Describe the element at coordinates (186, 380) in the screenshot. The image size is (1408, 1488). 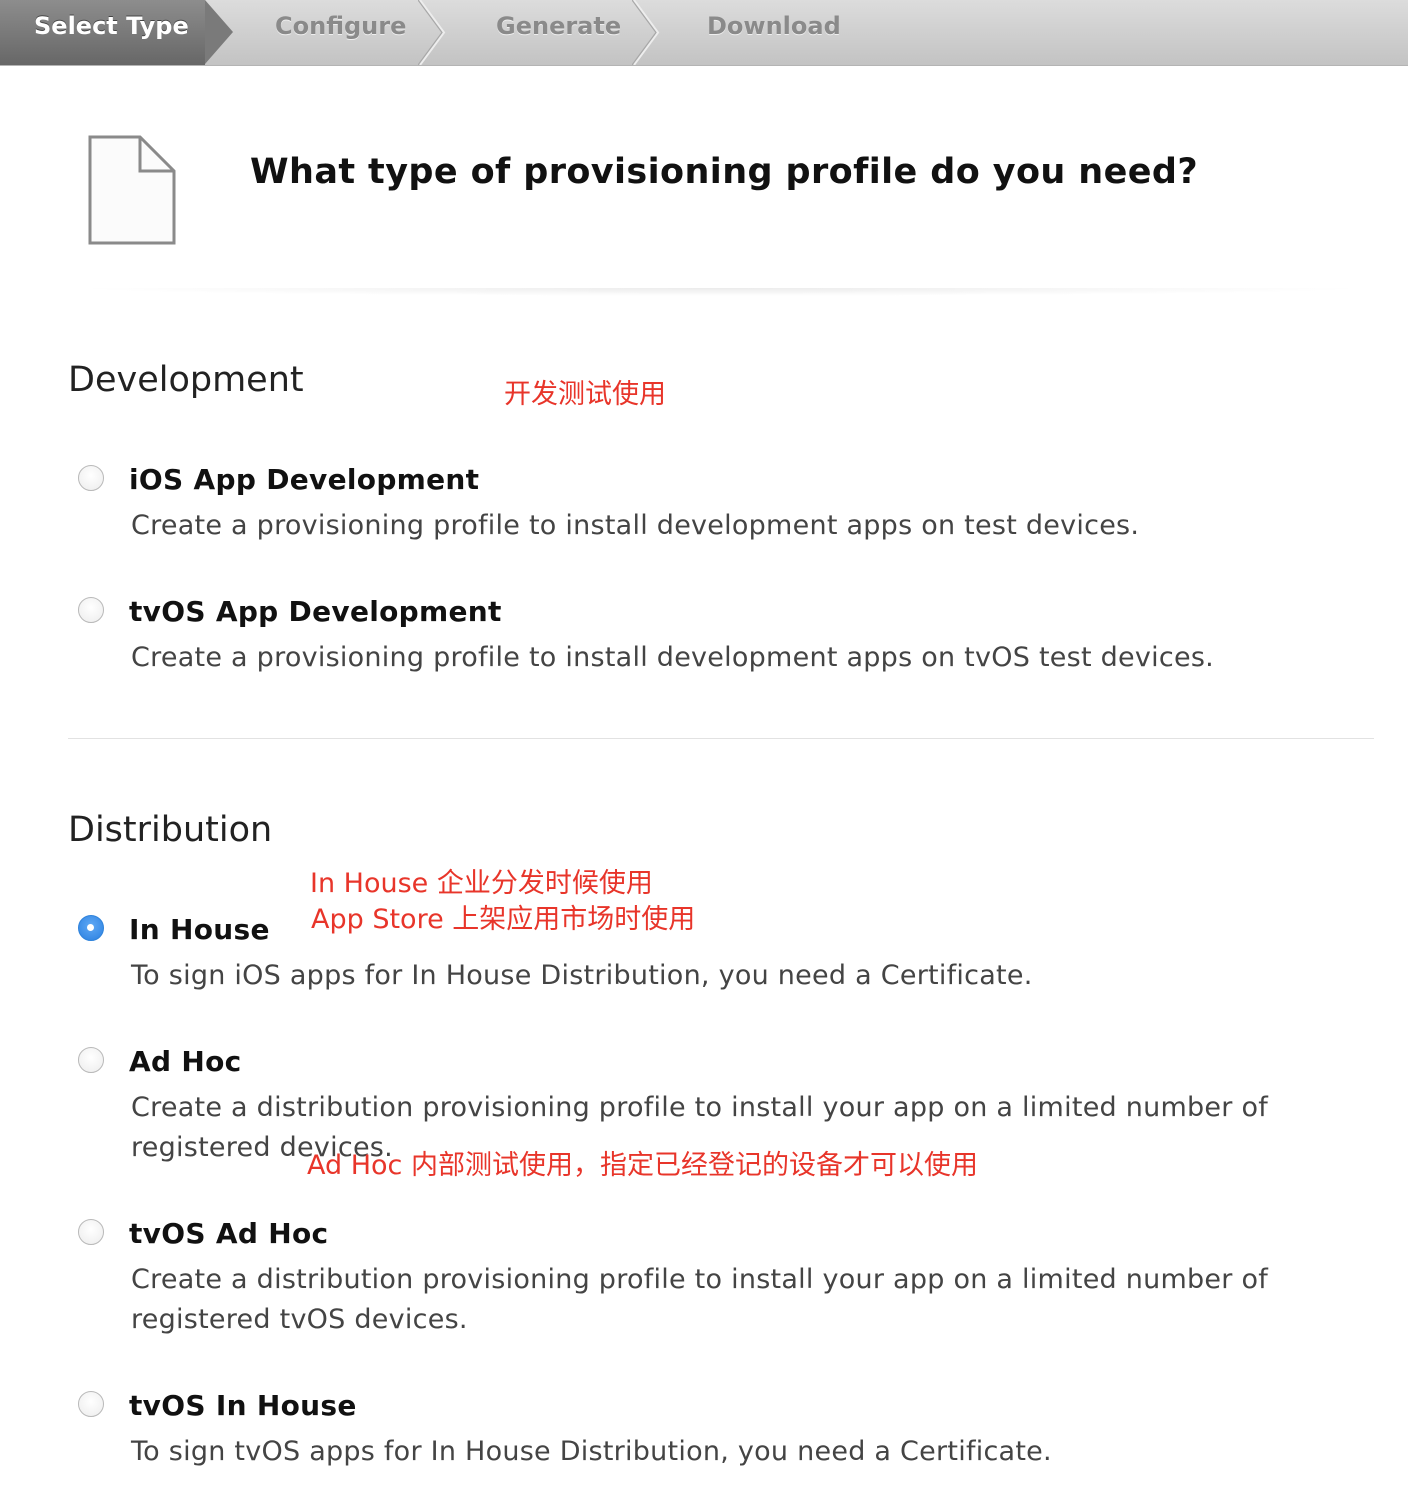
I see `section-title-development: Development` at that location.